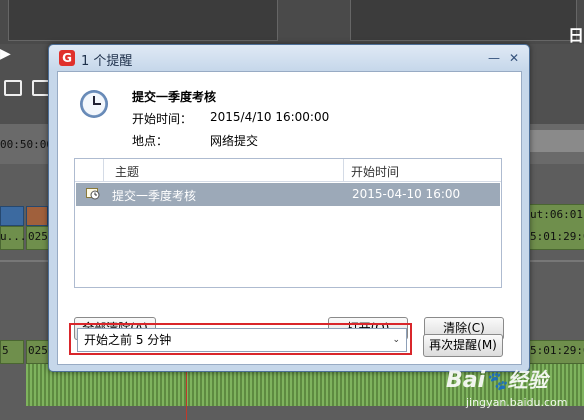  What do you see at coordinates (26, 144) in the screenshot?
I see `ruler-timecode: 00:50:00` at bounding box center [26, 144].